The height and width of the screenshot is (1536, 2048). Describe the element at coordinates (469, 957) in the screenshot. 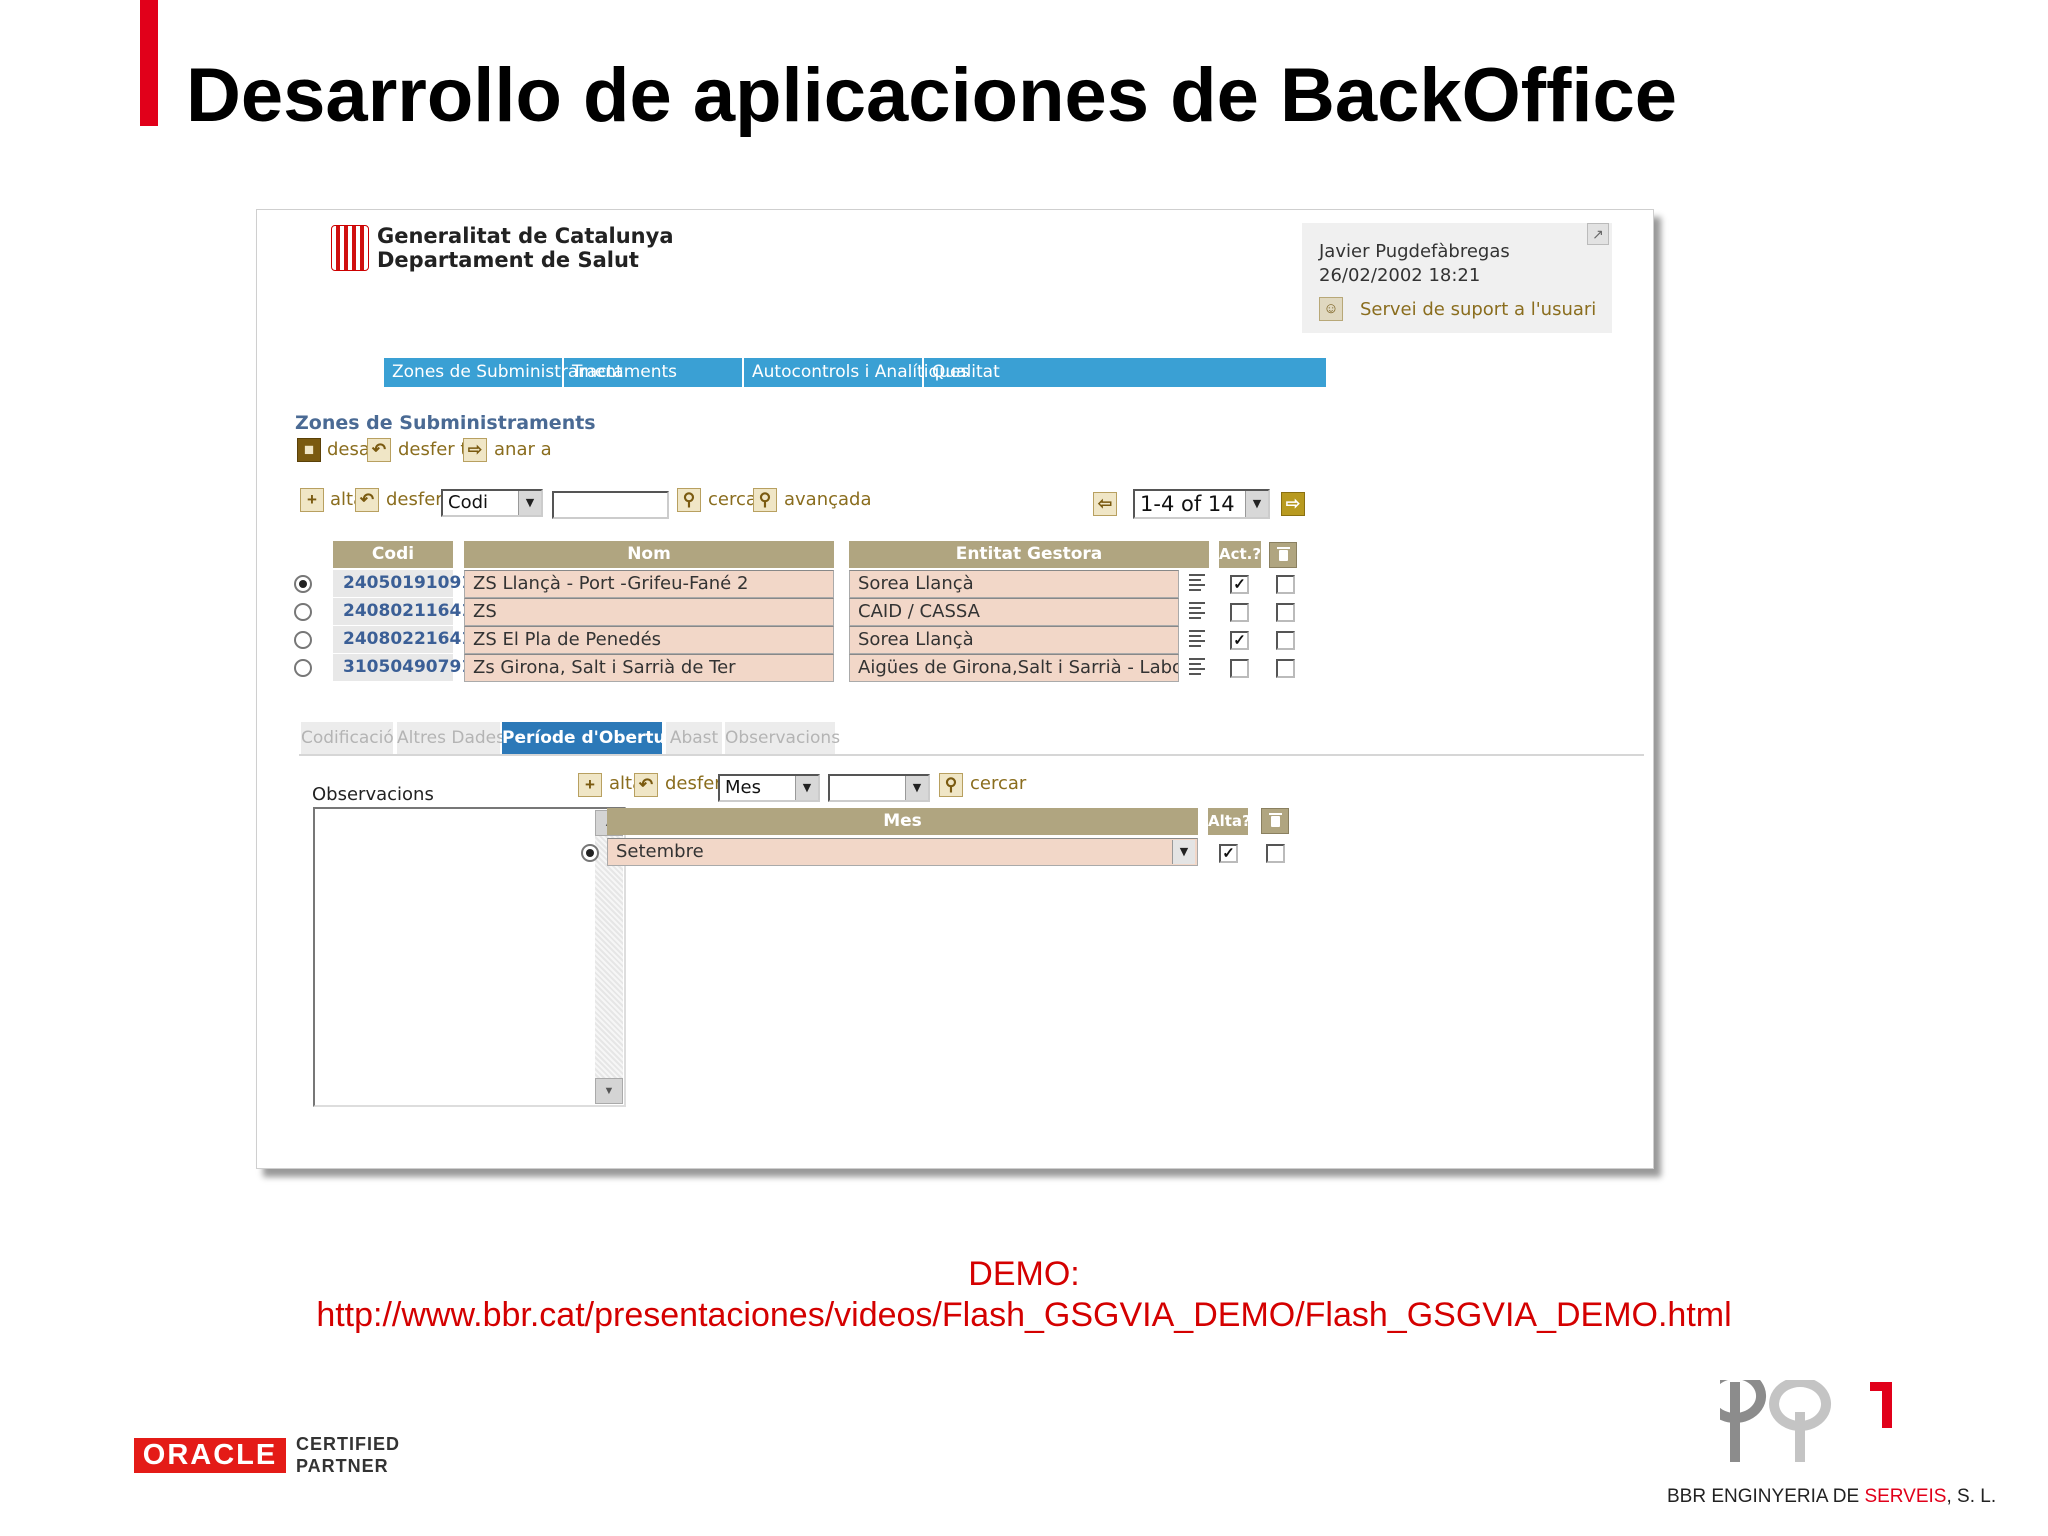

I see `observations-textarea` at that location.